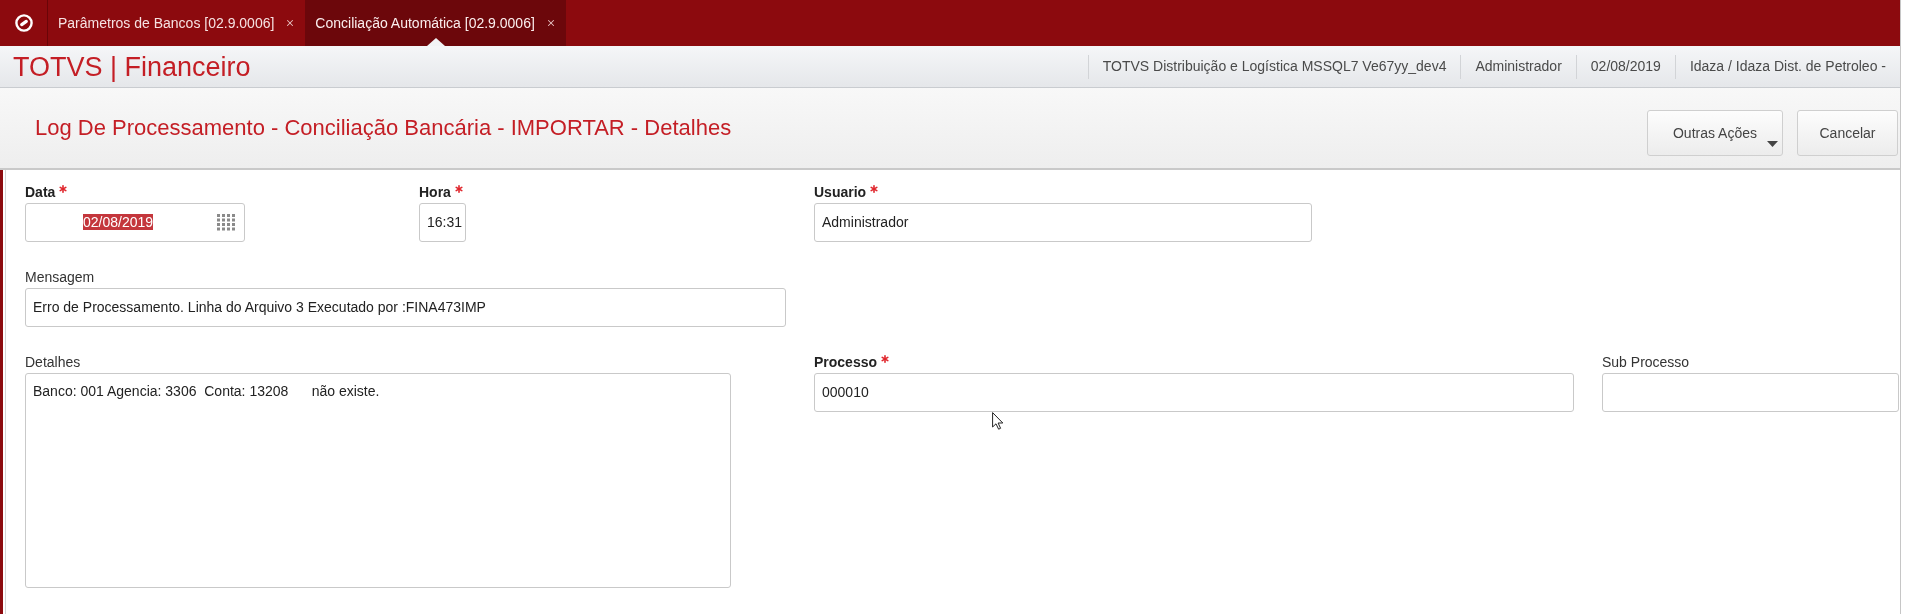 The width and height of the screenshot is (1905, 614). I want to click on text-field: 16:31, so click(442, 222).